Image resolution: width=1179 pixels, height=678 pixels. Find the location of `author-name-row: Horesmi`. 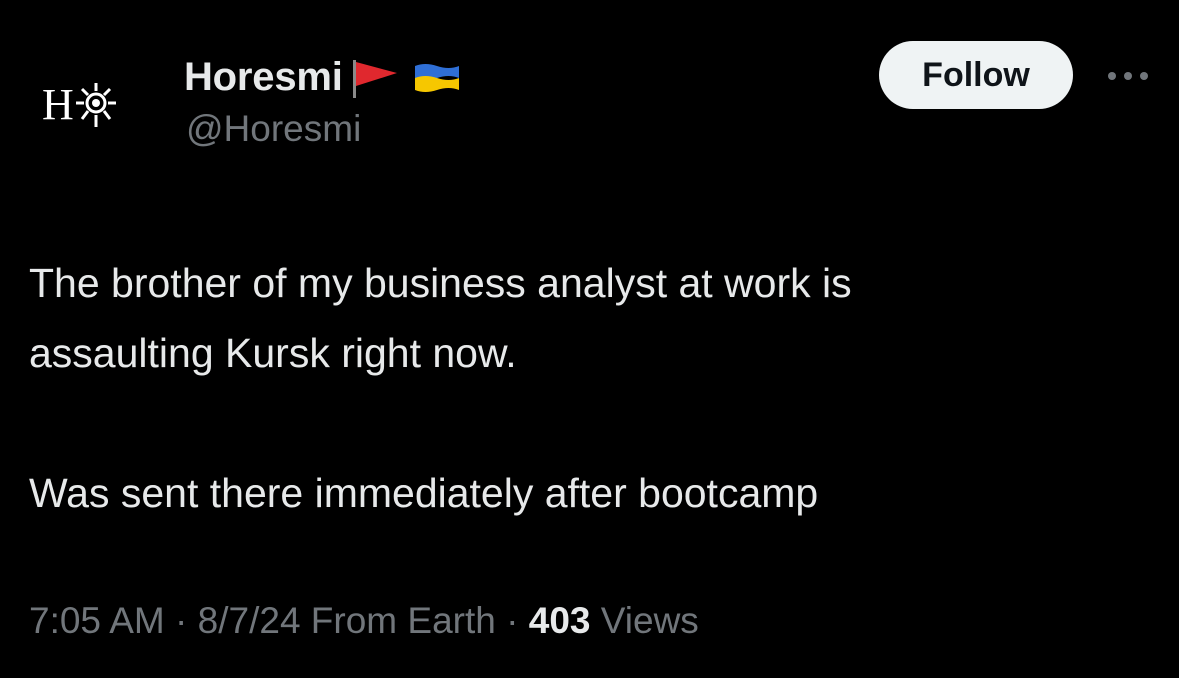

author-name-row: Horesmi is located at coordinates (322, 77).